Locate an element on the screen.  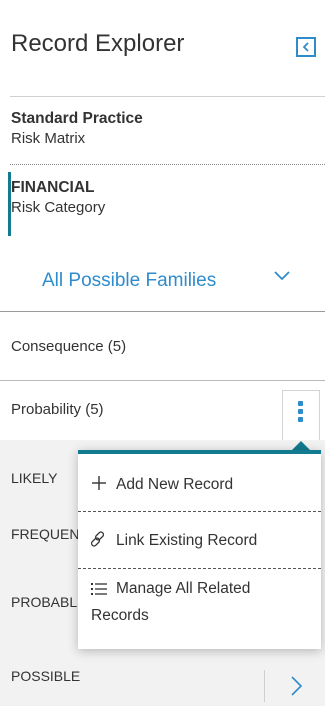
more-actions-button is located at coordinates (301, 415).